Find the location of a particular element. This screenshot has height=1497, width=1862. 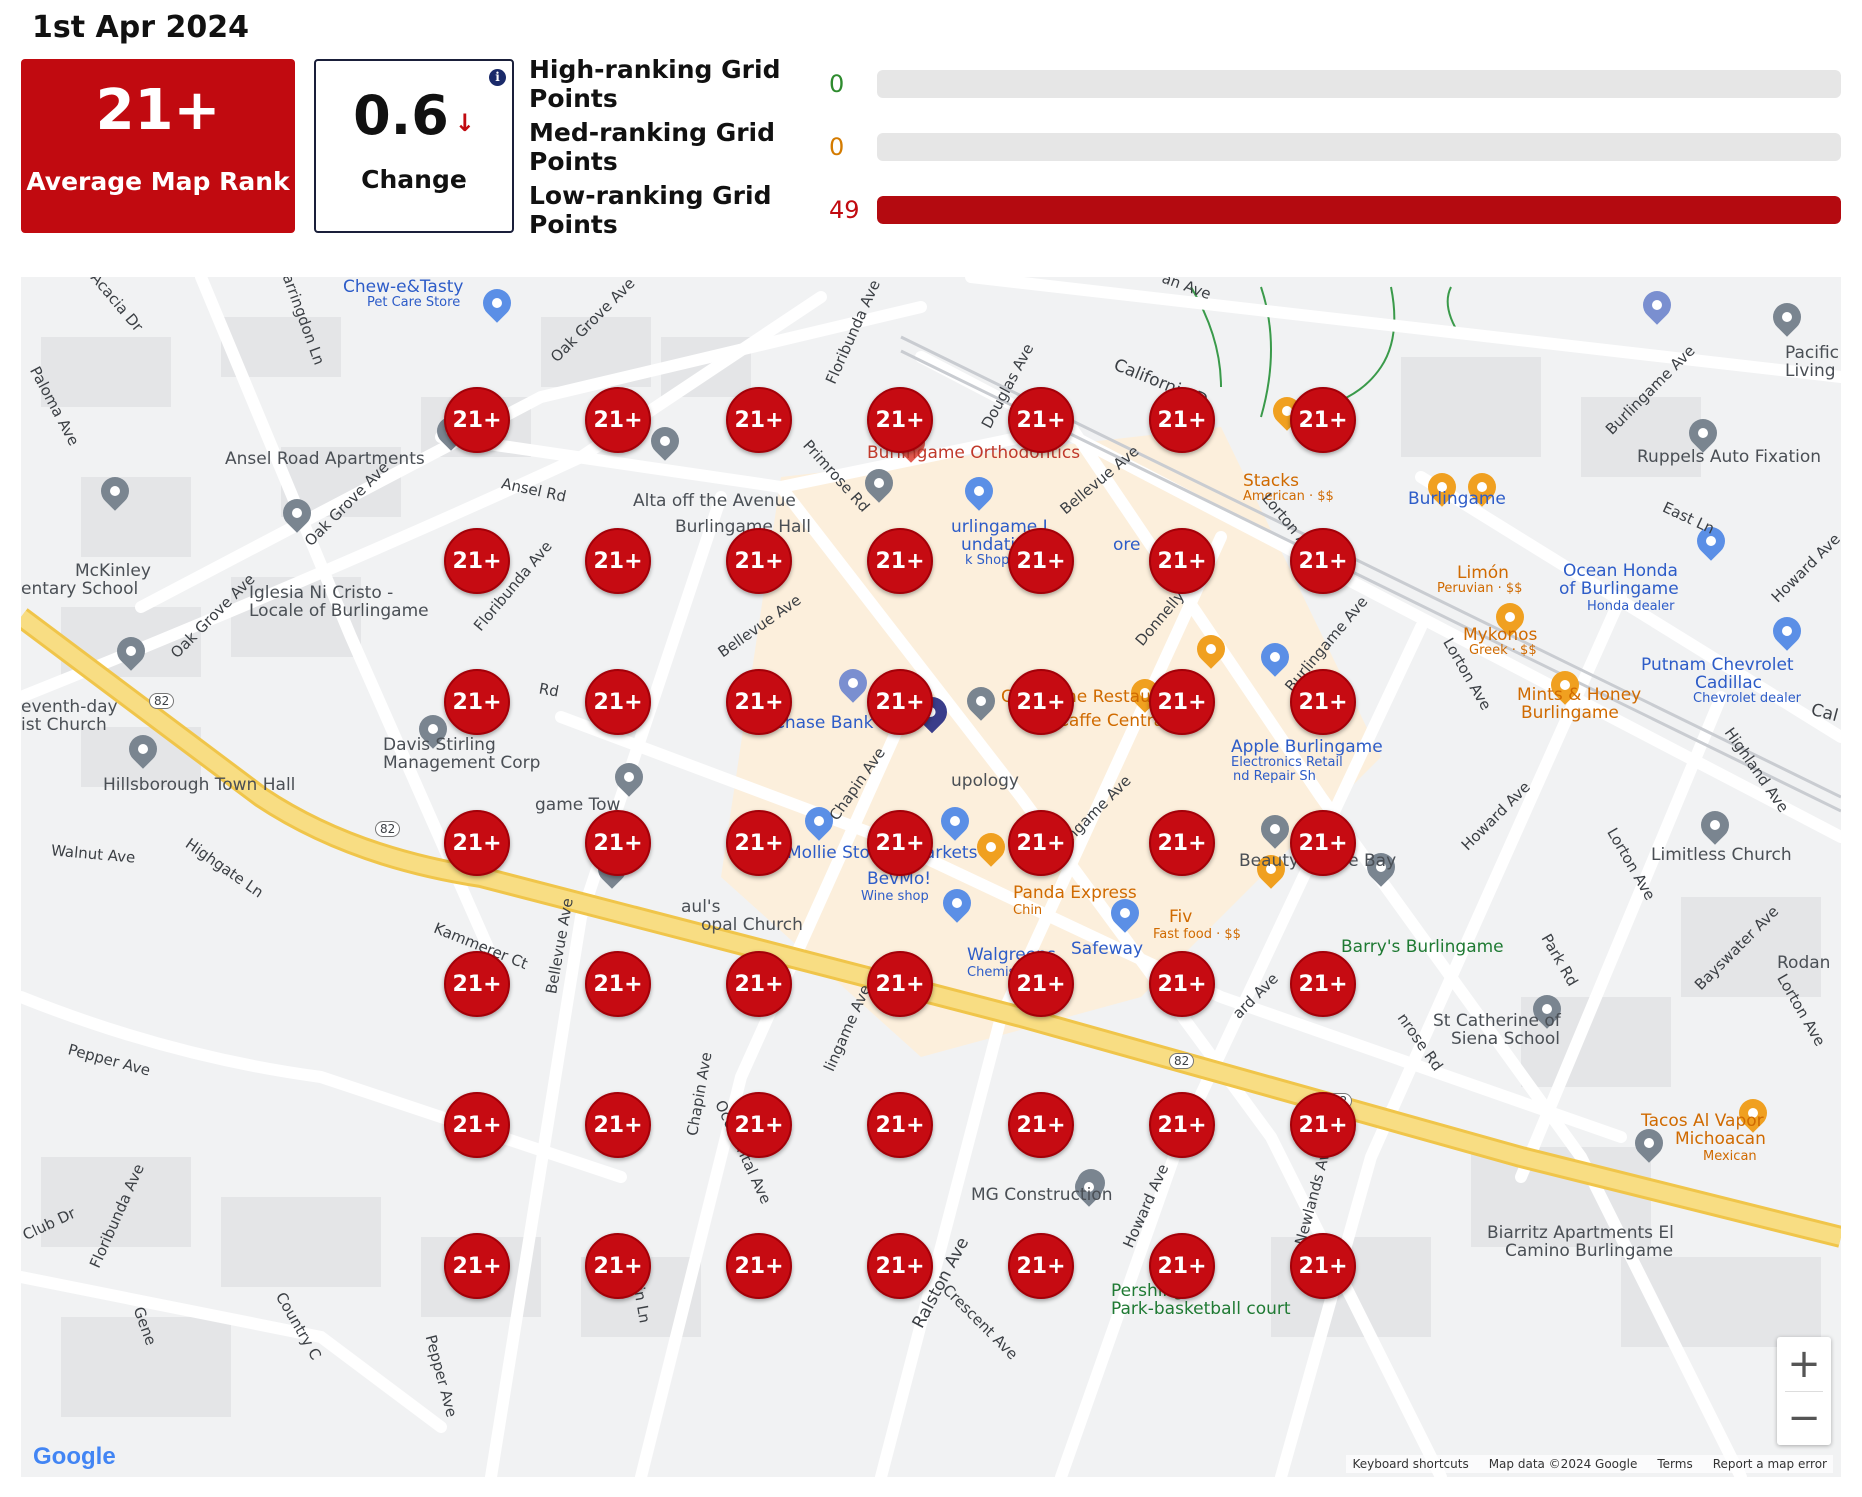

poi-label: of Burlingame is located at coordinates (1619, 589).